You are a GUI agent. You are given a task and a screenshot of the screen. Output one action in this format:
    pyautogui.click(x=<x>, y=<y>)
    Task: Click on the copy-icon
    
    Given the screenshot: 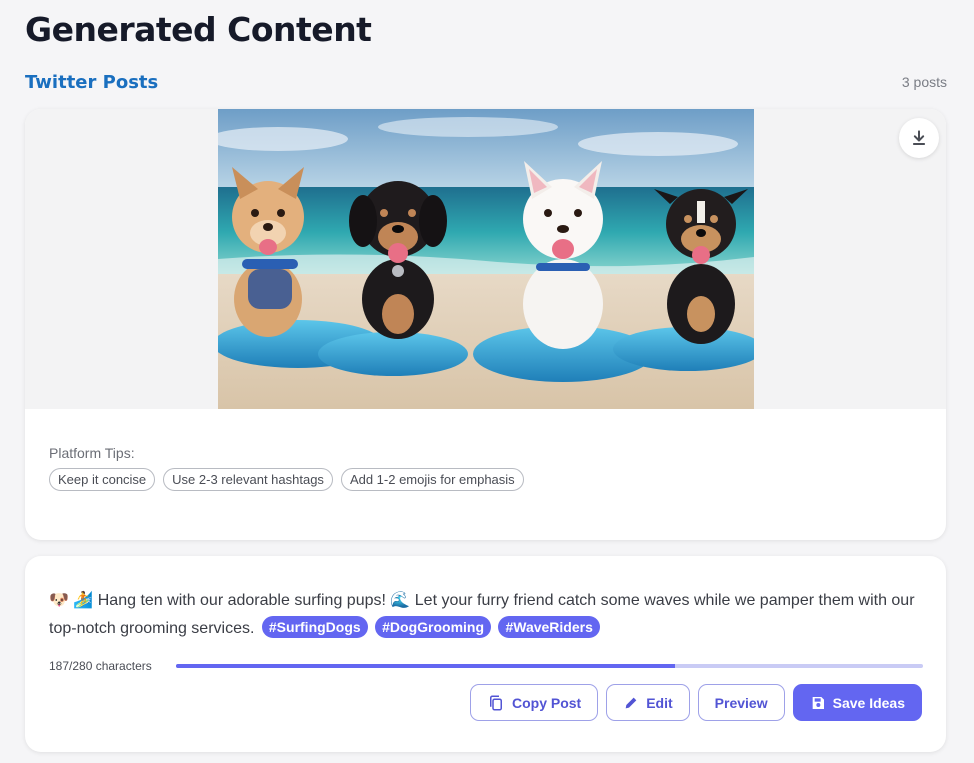 What is the action you would take?
    pyautogui.click(x=495, y=702)
    